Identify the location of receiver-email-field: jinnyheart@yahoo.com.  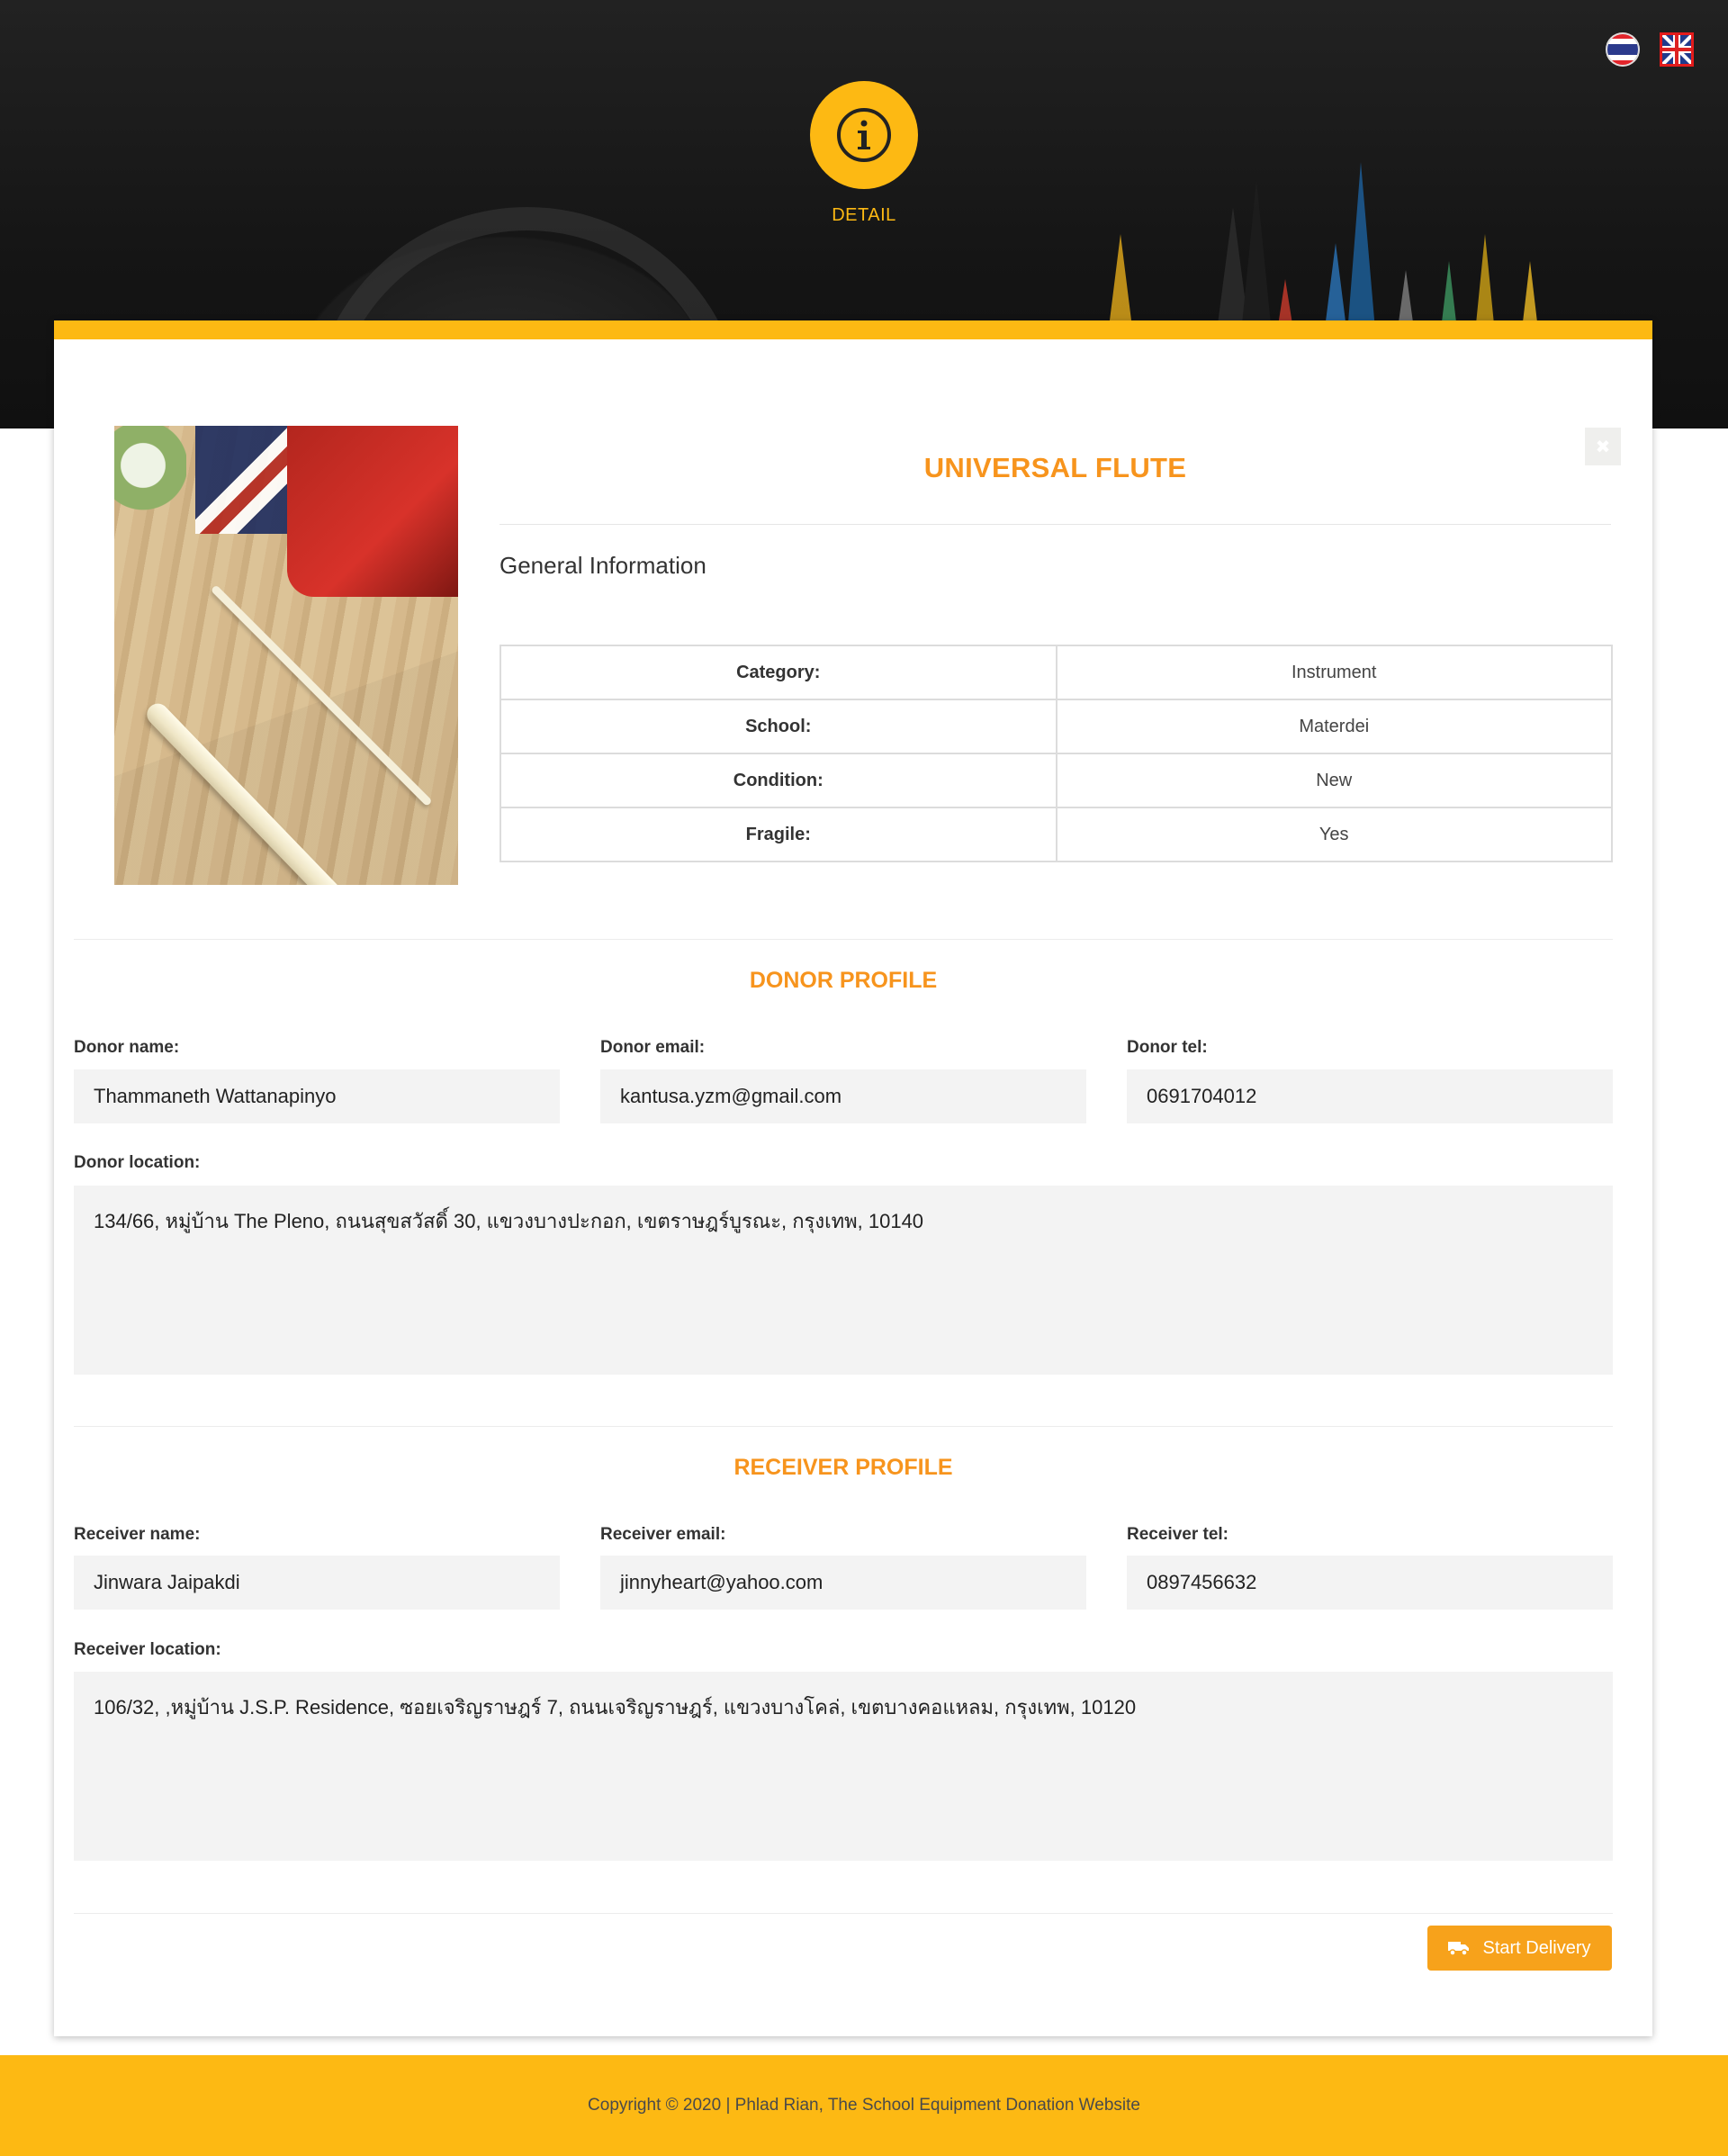
(843, 1583).